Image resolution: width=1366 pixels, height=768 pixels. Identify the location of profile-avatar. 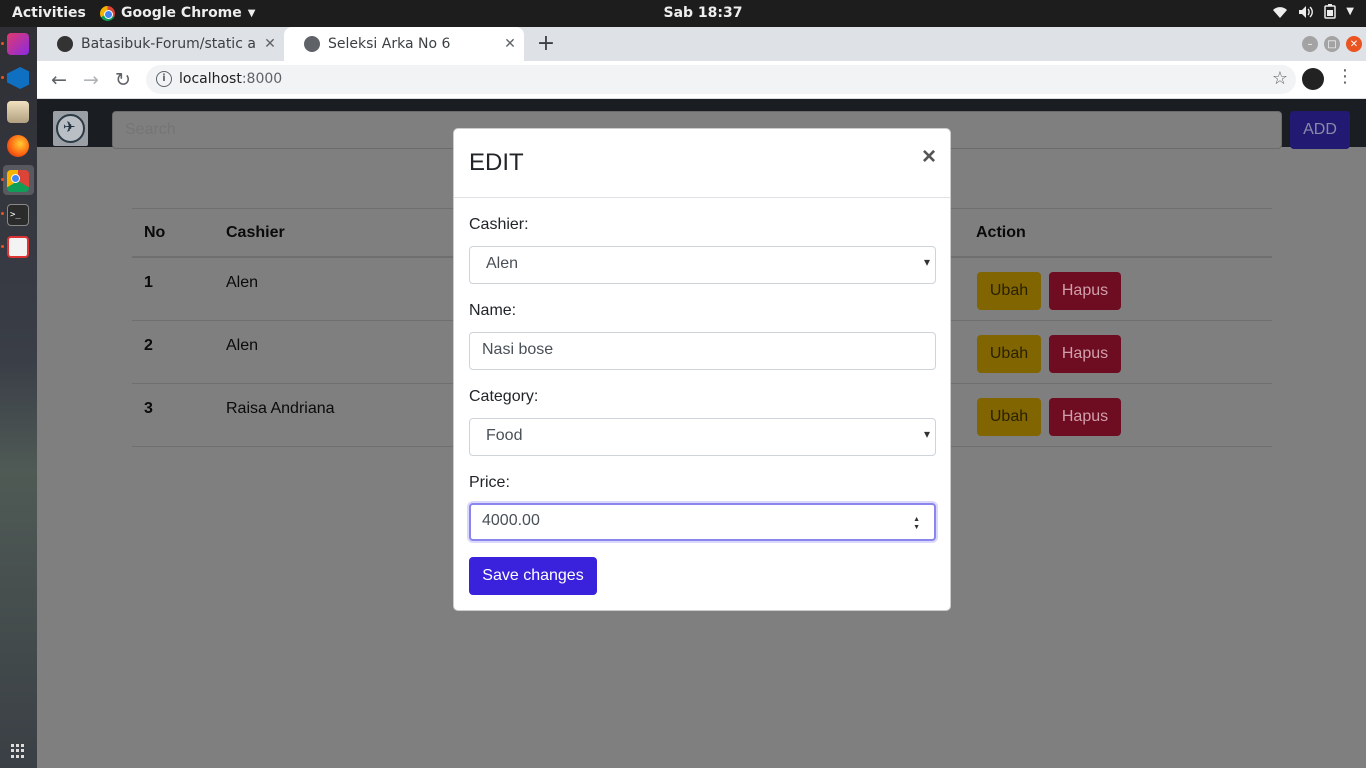
(1313, 79).